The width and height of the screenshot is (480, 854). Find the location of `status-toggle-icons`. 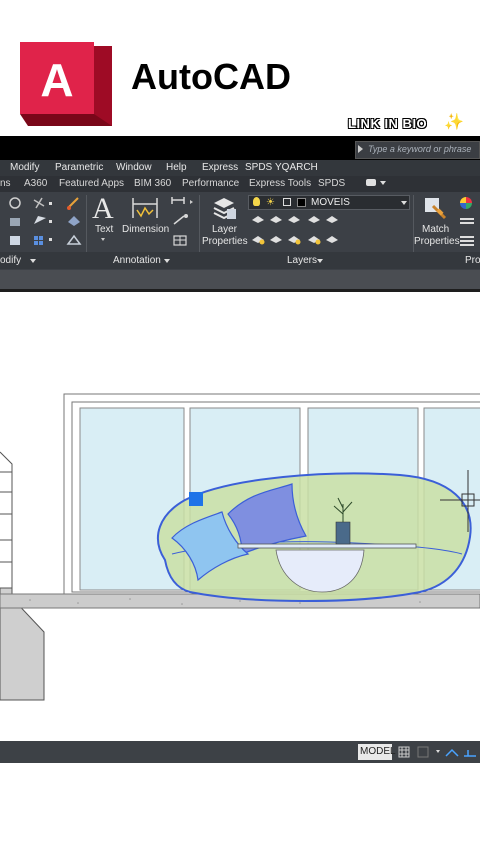

status-toggle-icons is located at coordinates (438, 752).